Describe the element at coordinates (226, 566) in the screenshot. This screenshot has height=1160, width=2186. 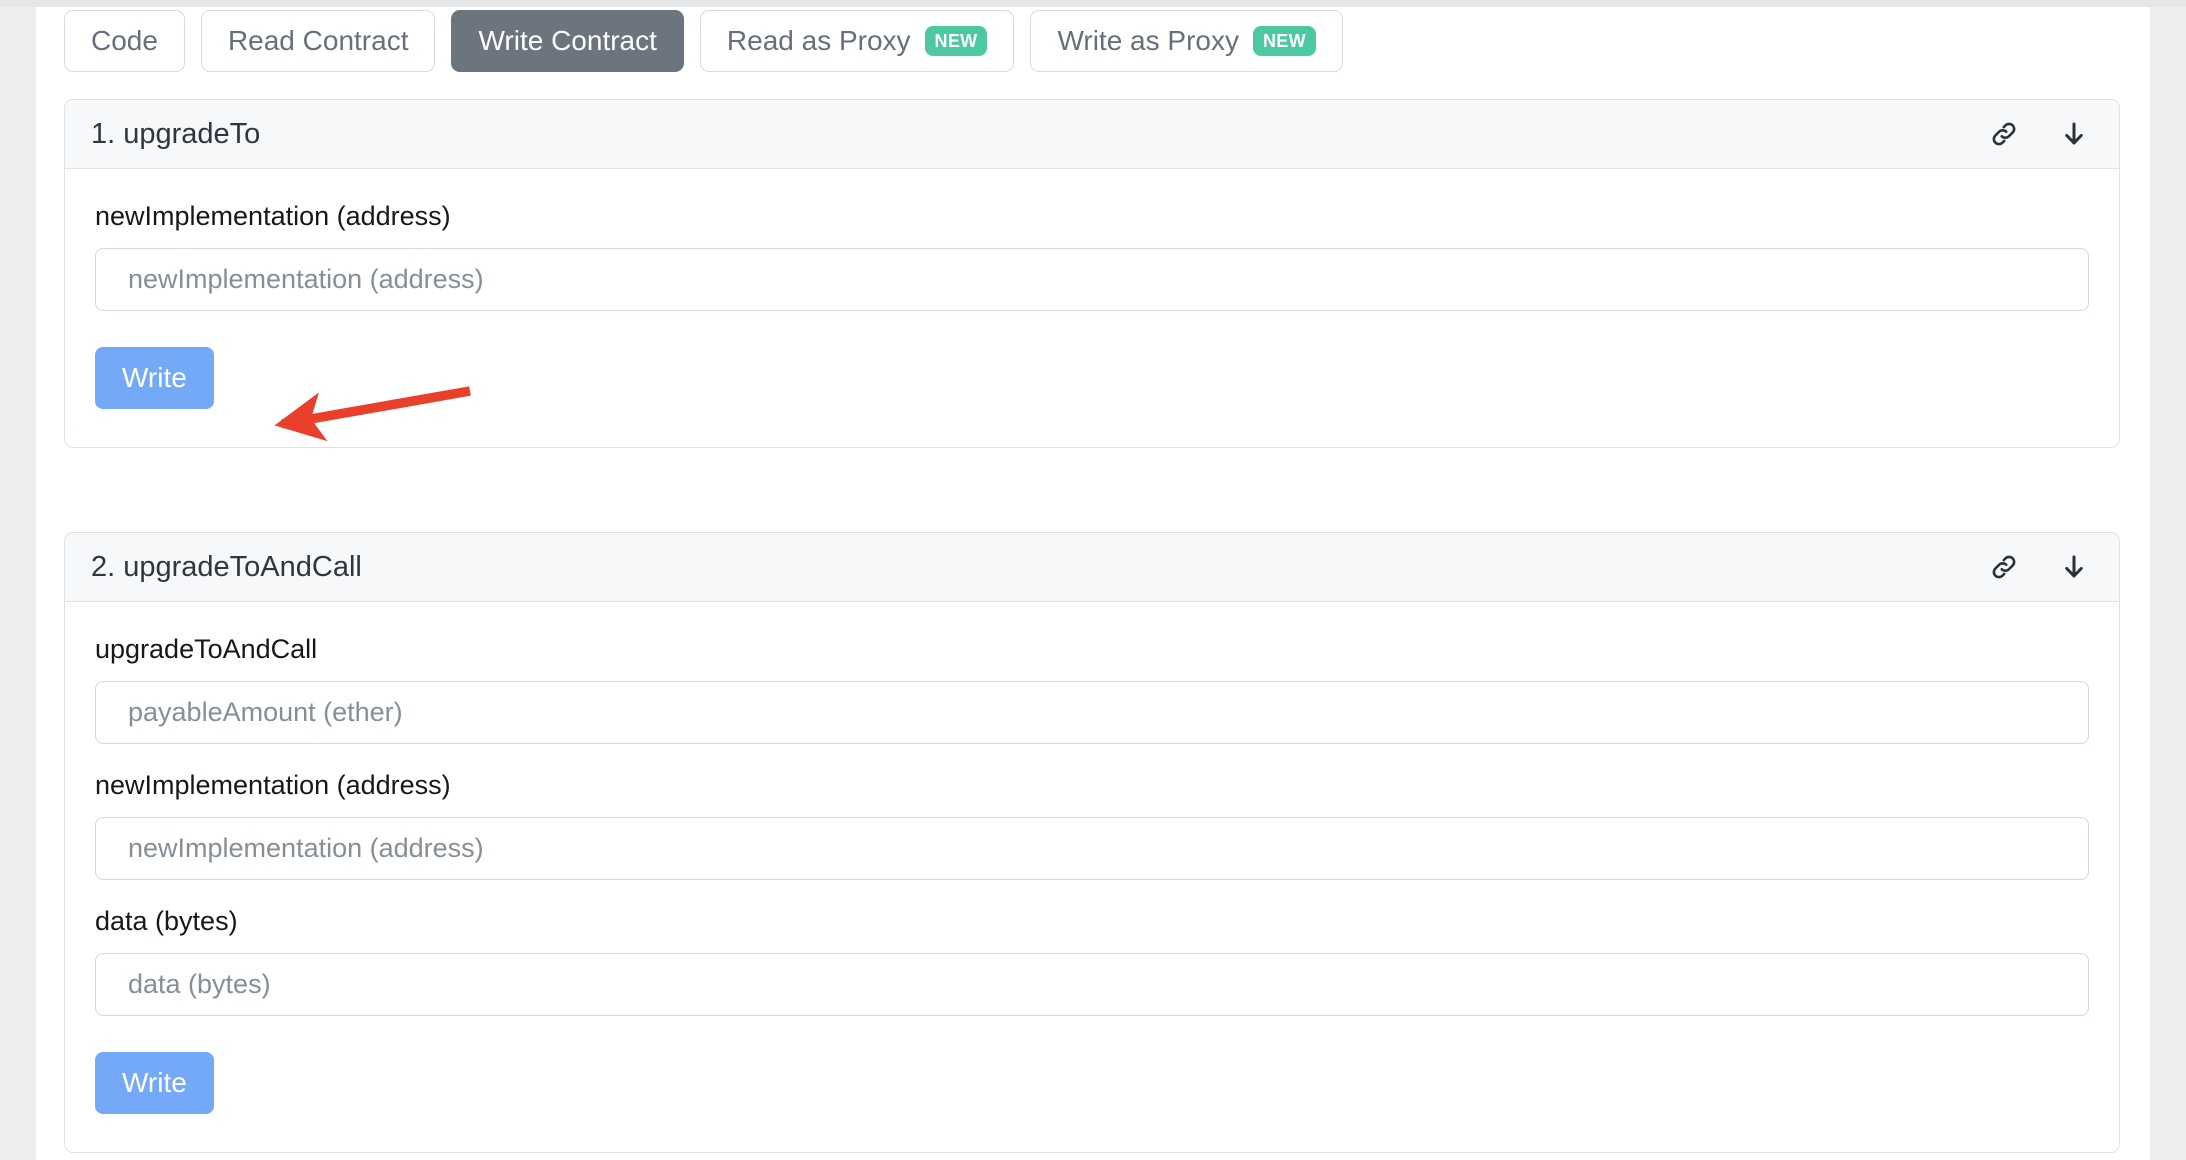
I see `function-title: 2. upgradeToAndCall` at that location.